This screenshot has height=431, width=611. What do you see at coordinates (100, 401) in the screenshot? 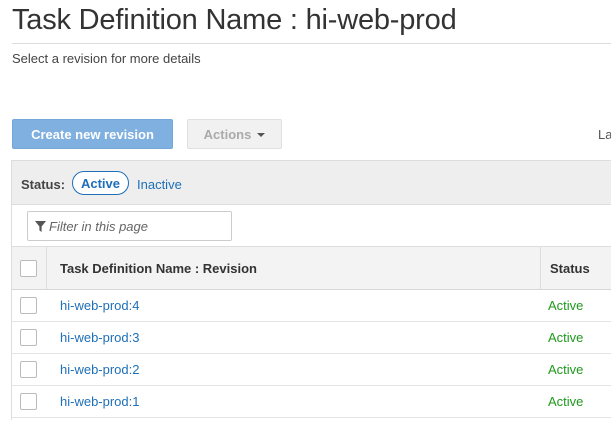
I see `revision-link: hi-web-prod:1` at bounding box center [100, 401].